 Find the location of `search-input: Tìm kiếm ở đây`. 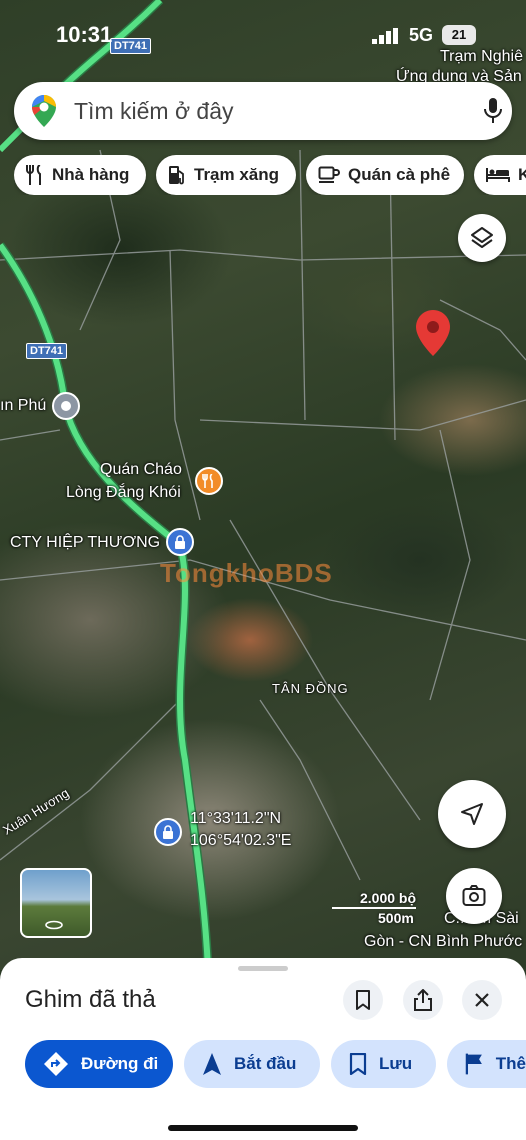

search-input: Tìm kiếm ở đây is located at coordinates (154, 111).